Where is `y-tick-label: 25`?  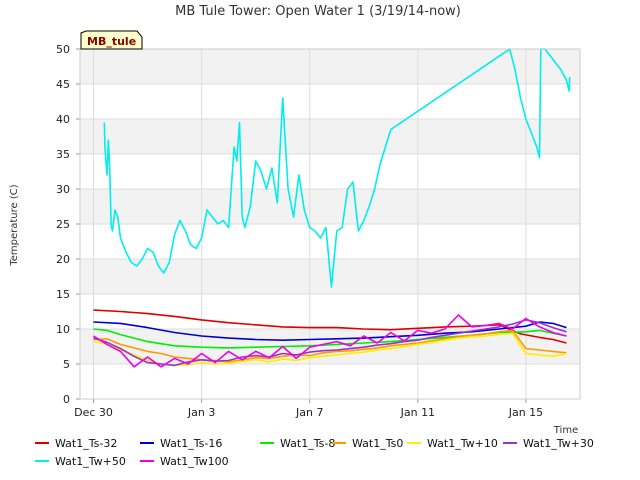 y-tick-label: 25 is located at coordinates (63, 224).